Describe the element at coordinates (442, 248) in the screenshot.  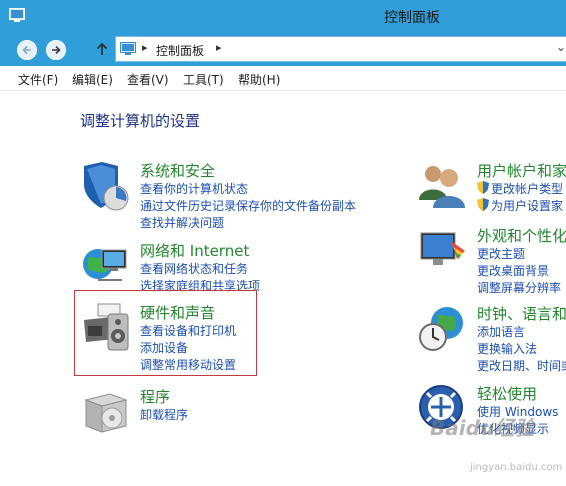
I see `display-paint-icon` at that location.